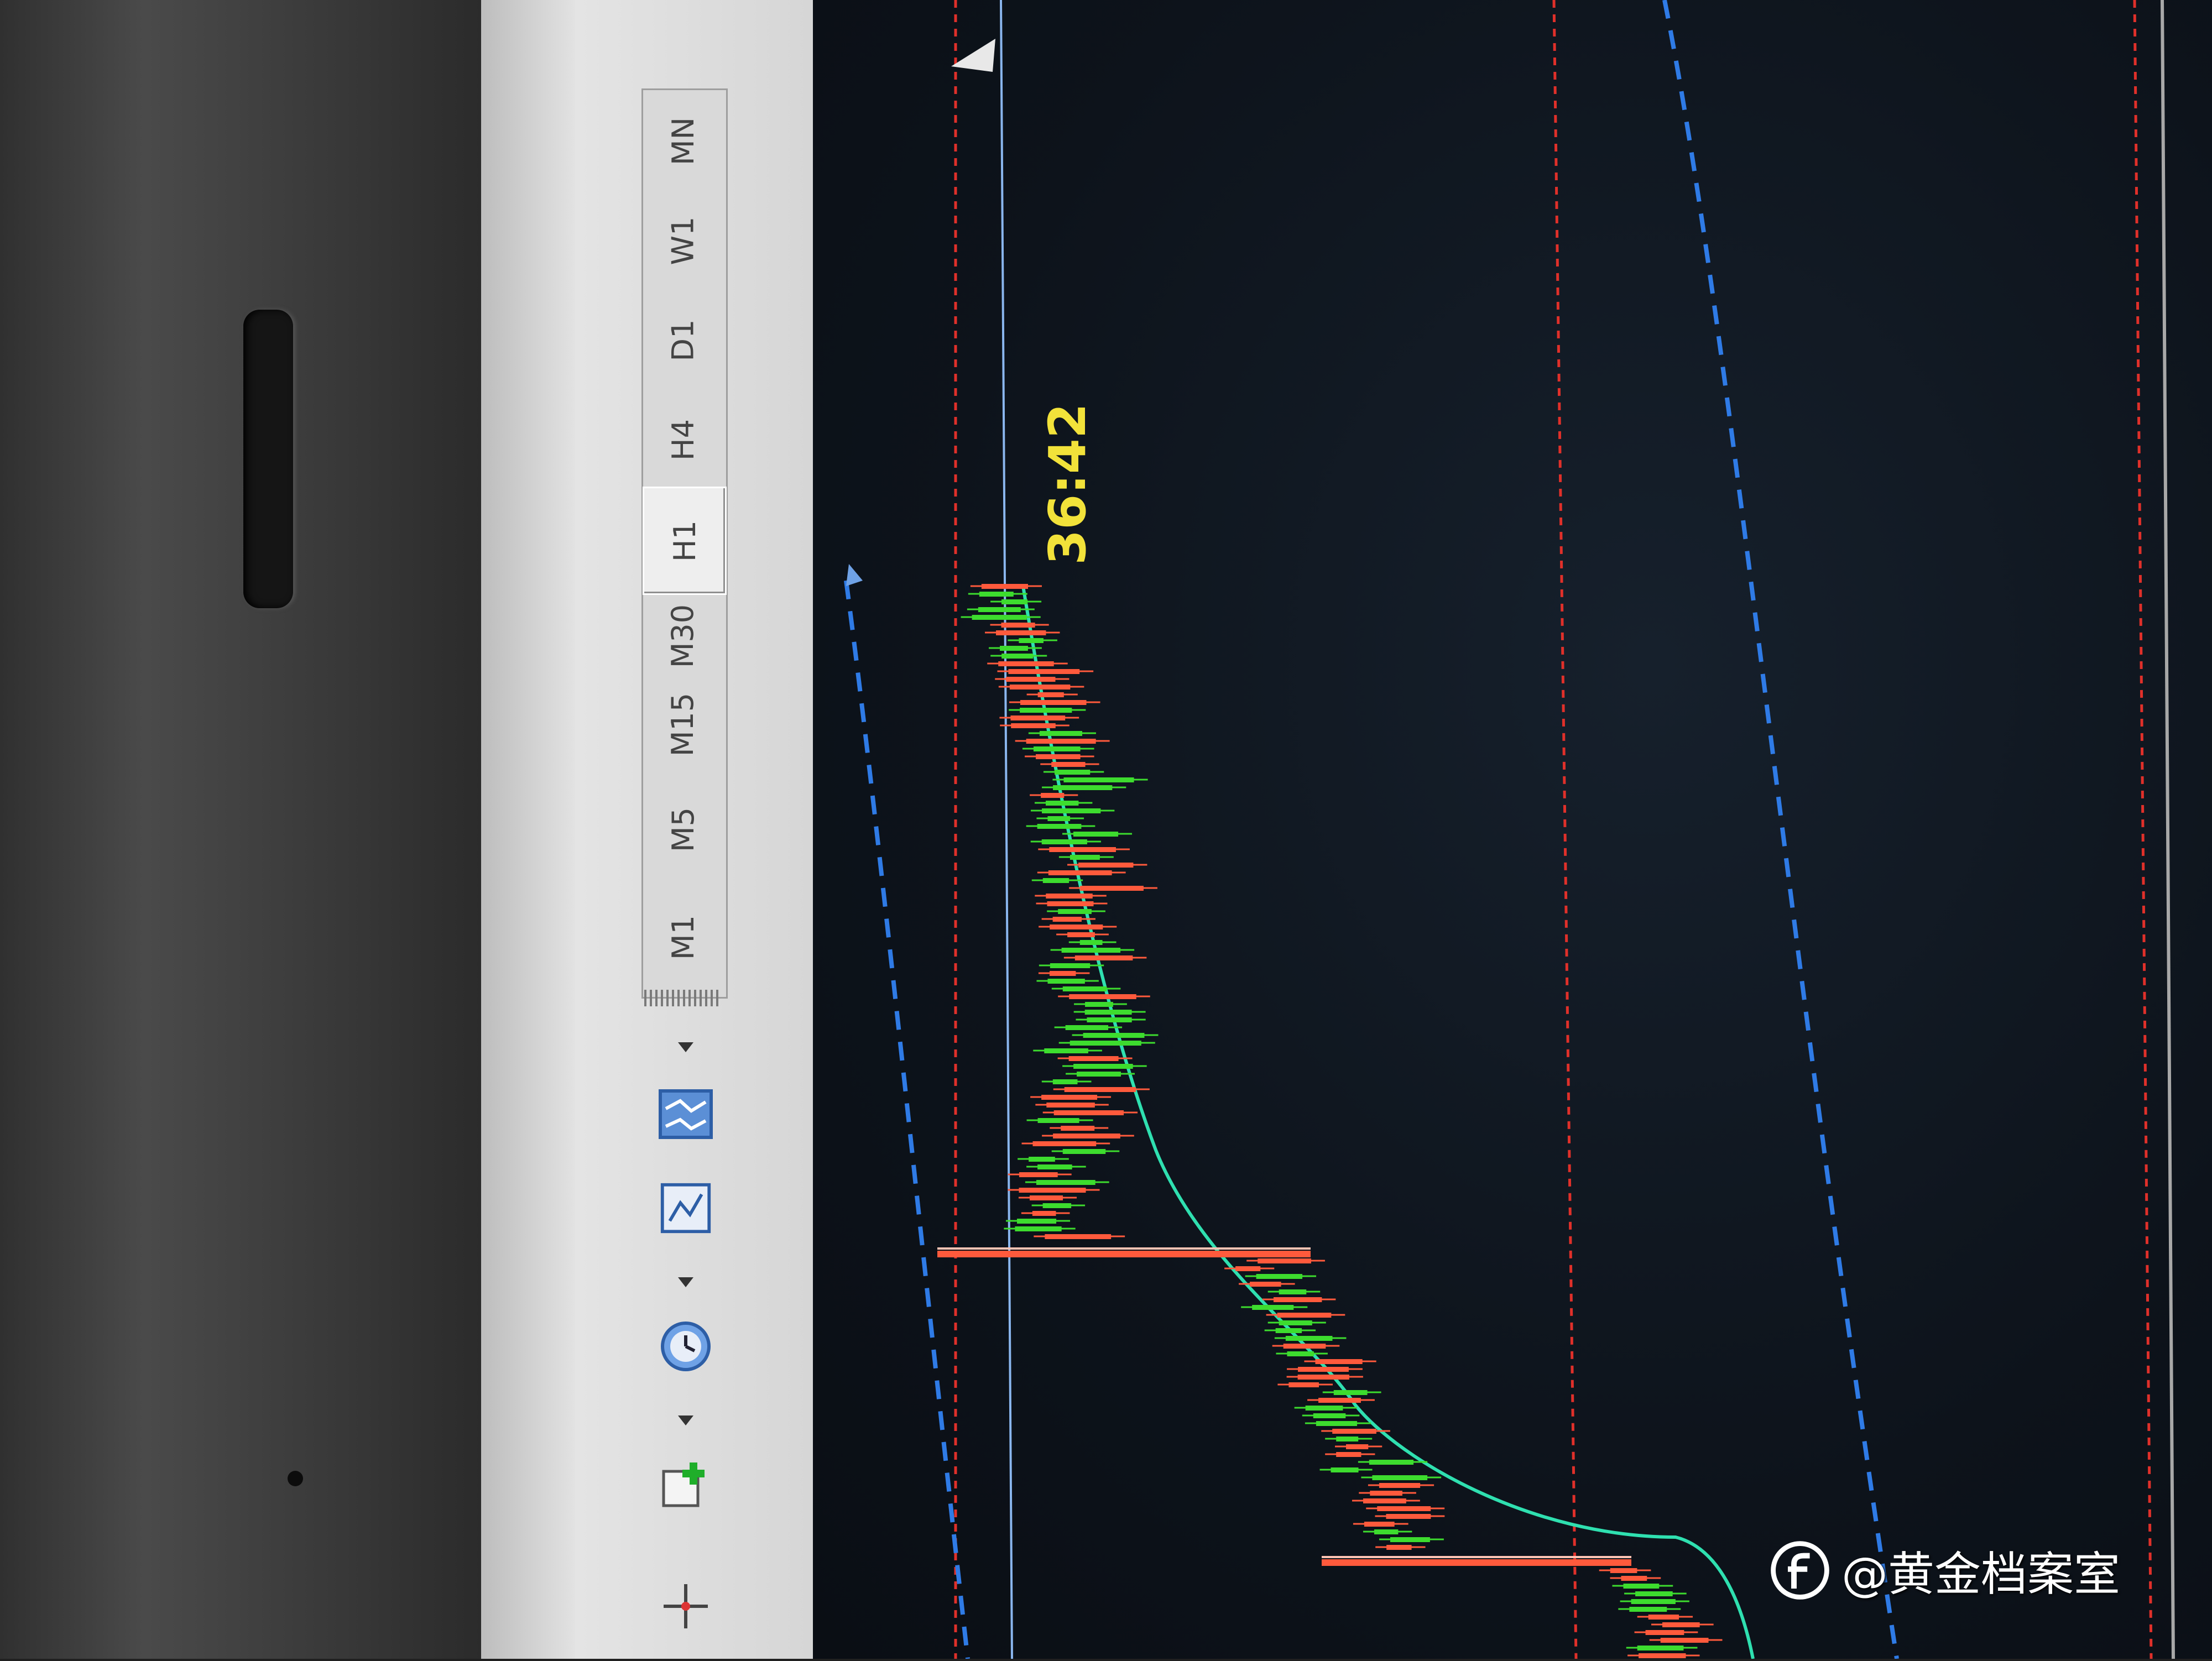  What do you see at coordinates (685, 541) in the screenshot?
I see `timeframe-h1-button: H1` at bounding box center [685, 541].